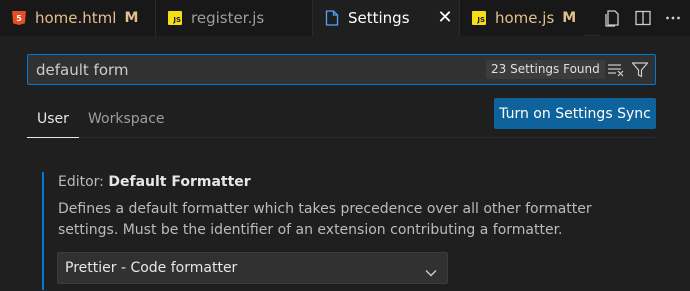  I want to click on setting-category: Editor:, so click(83, 182).